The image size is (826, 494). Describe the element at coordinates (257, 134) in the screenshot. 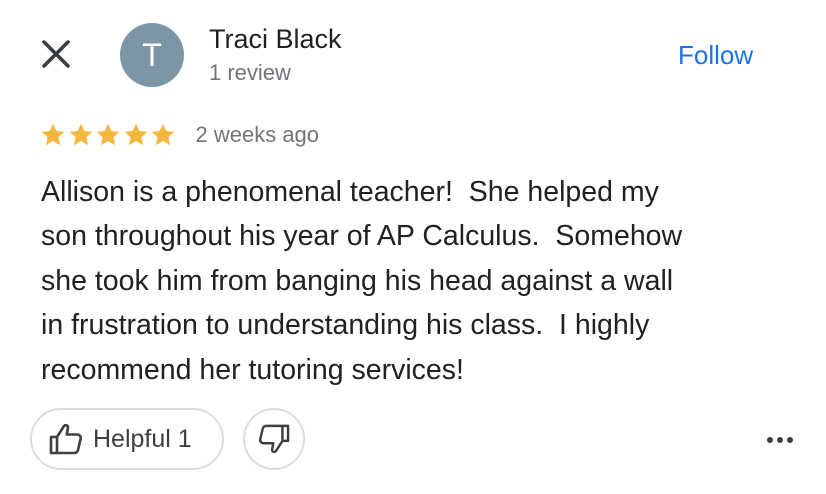

I see `review-date: 2 weeks ago` at that location.